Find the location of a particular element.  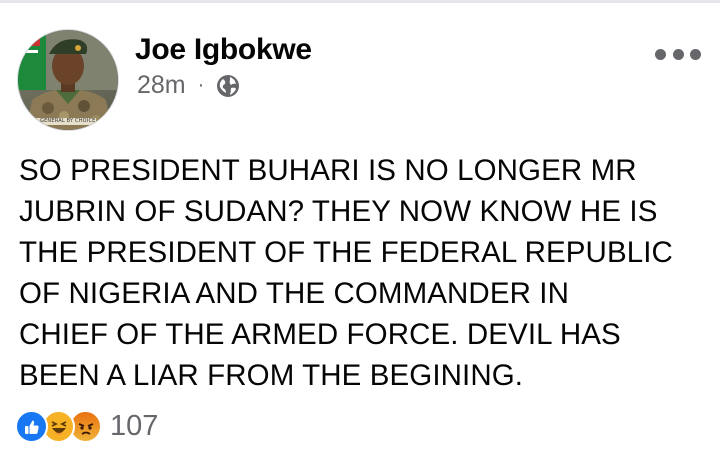

post-body-line: CHIEF OF THE ARMED FORCE. DEVIL HAS is located at coordinates (320, 334).